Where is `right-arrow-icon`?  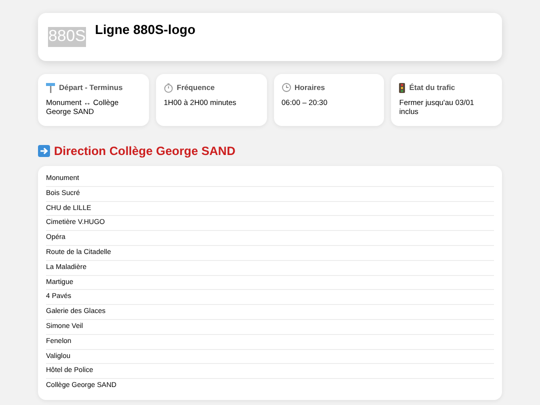 right-arrow-icon is located at coordinates (44, 151).